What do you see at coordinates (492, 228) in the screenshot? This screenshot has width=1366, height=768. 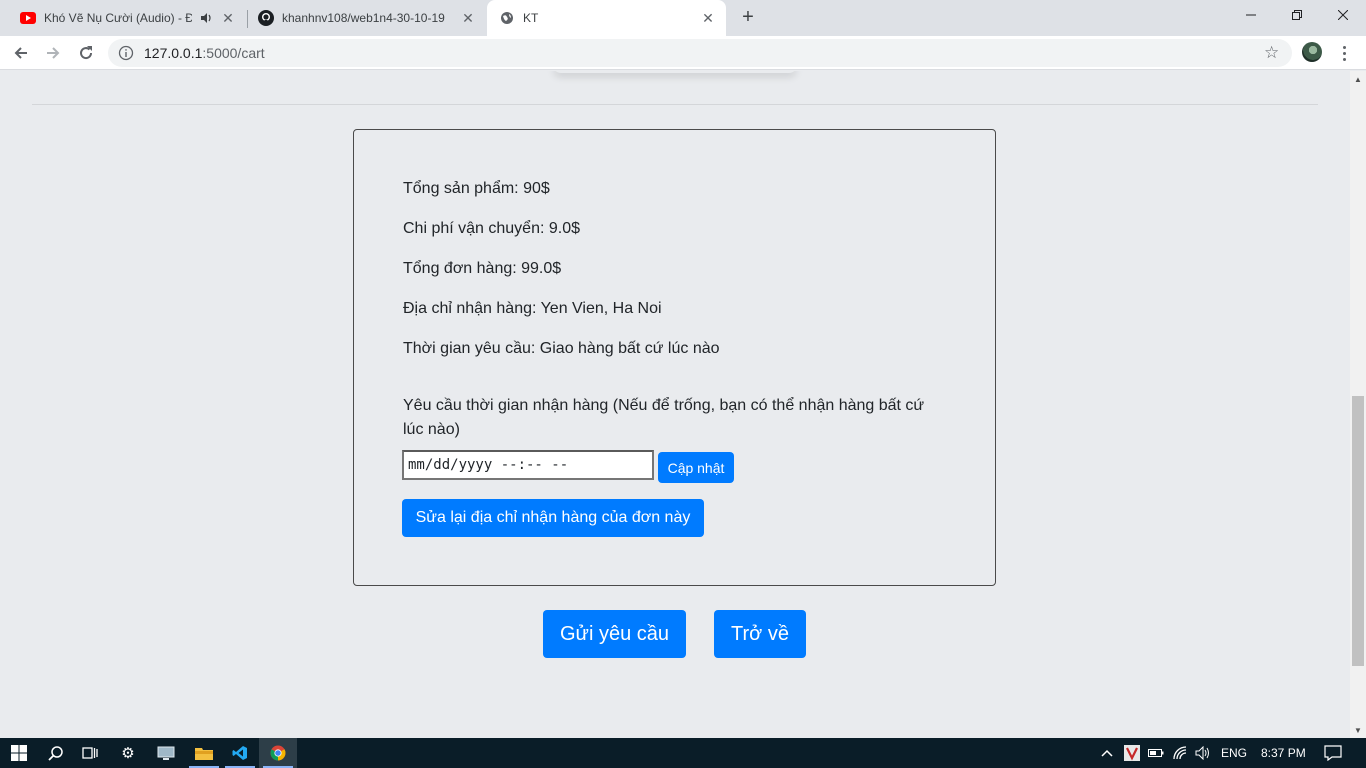 I see `shipping-cost: Chi phí vận chuyển: 9.0$` at bounding box center [492, 228].